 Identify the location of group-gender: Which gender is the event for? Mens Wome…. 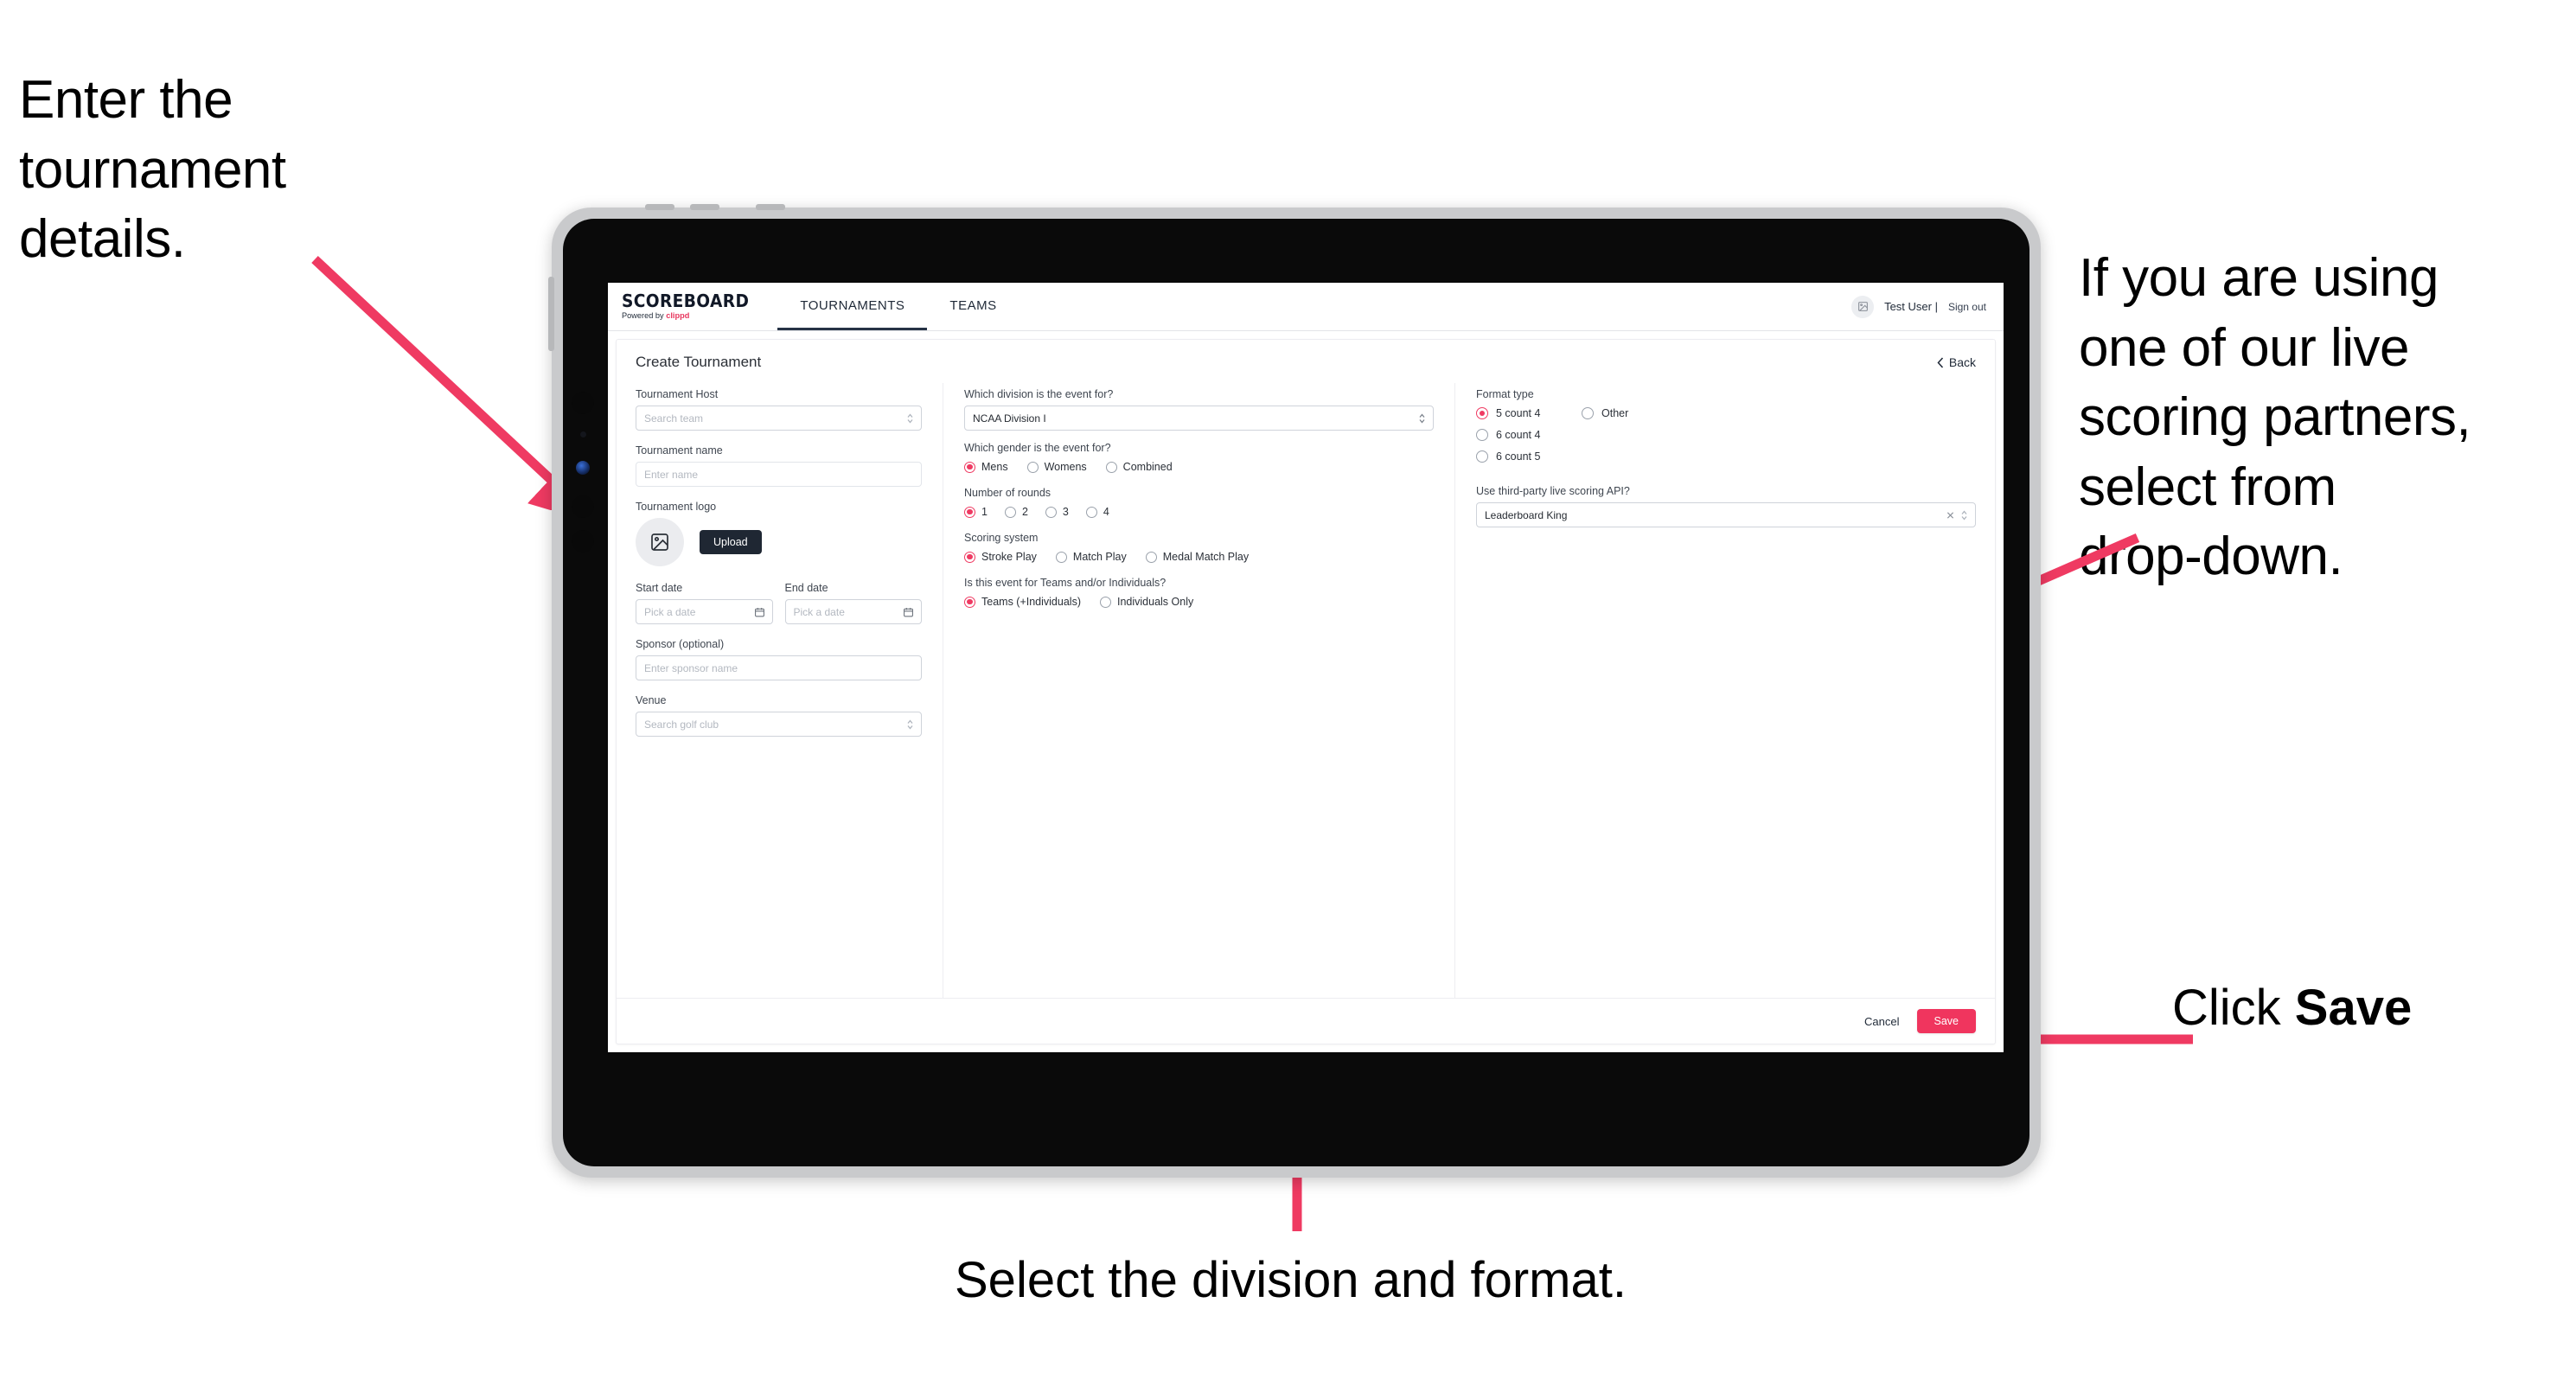
(1199, 457).